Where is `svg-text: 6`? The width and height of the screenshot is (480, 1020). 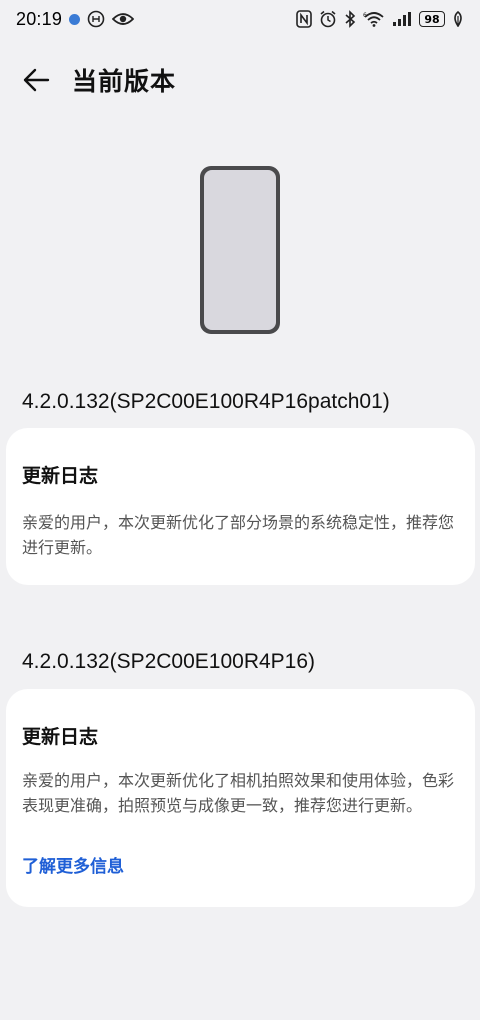 svg-text: 6 is located at coordinates (365, 15).